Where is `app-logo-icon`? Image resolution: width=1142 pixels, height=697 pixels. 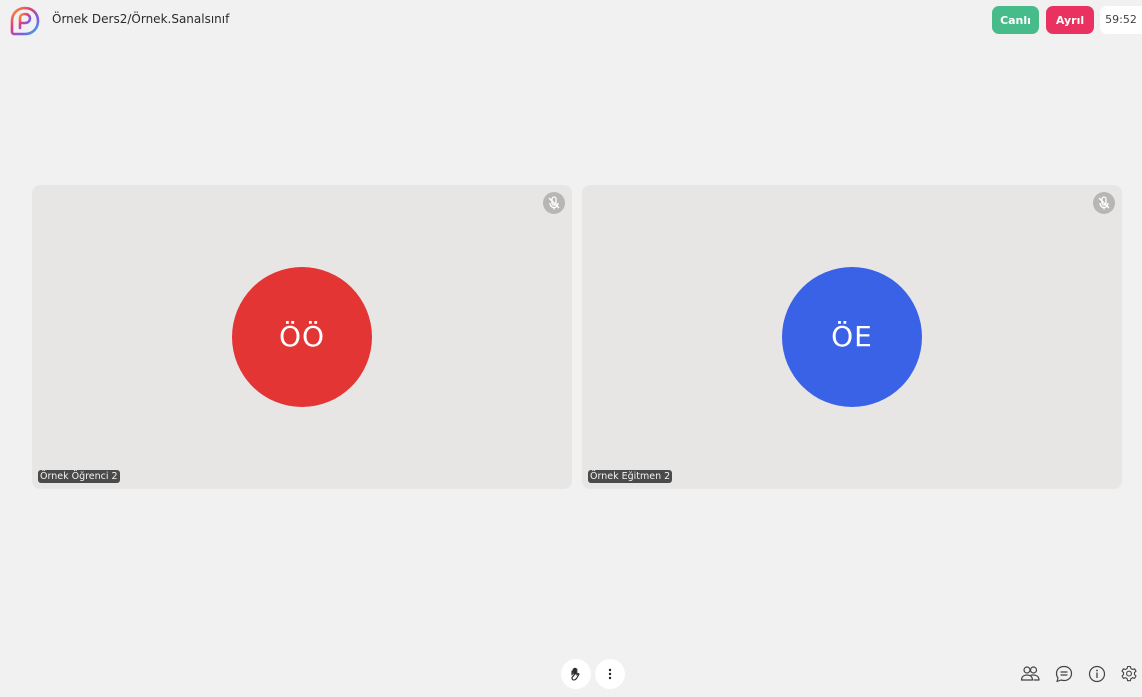
app-logo-icon is located at coordinates (25, 21).